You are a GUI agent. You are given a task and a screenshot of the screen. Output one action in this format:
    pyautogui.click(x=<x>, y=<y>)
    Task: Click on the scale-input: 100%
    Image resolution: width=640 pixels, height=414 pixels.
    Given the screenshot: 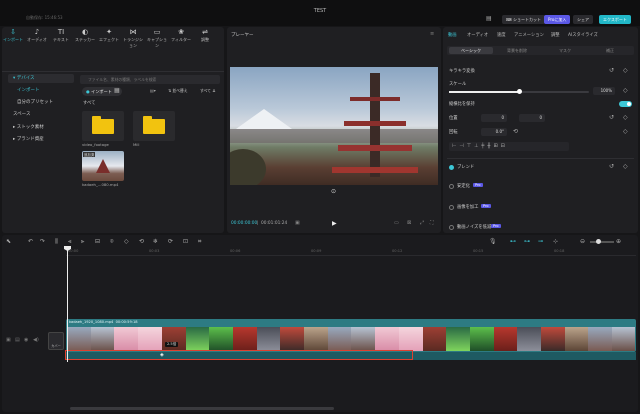 What is the action you would take?
    pyautogui.click(x=604, y=91)
    